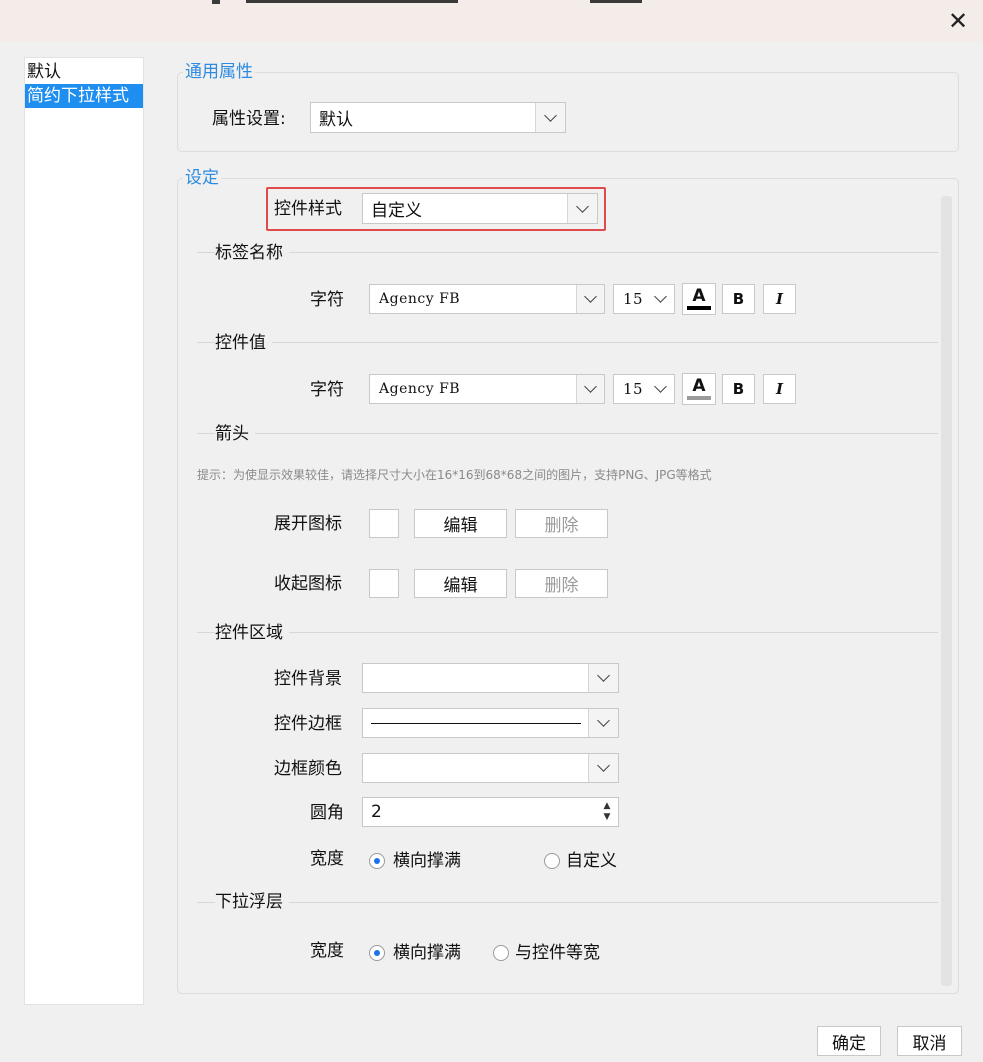 The image size is (983, 1062). Describe the element at coordinates (561, 583) in the screenshot. I see `collapse-icon-delete-button: 删除` at that location.